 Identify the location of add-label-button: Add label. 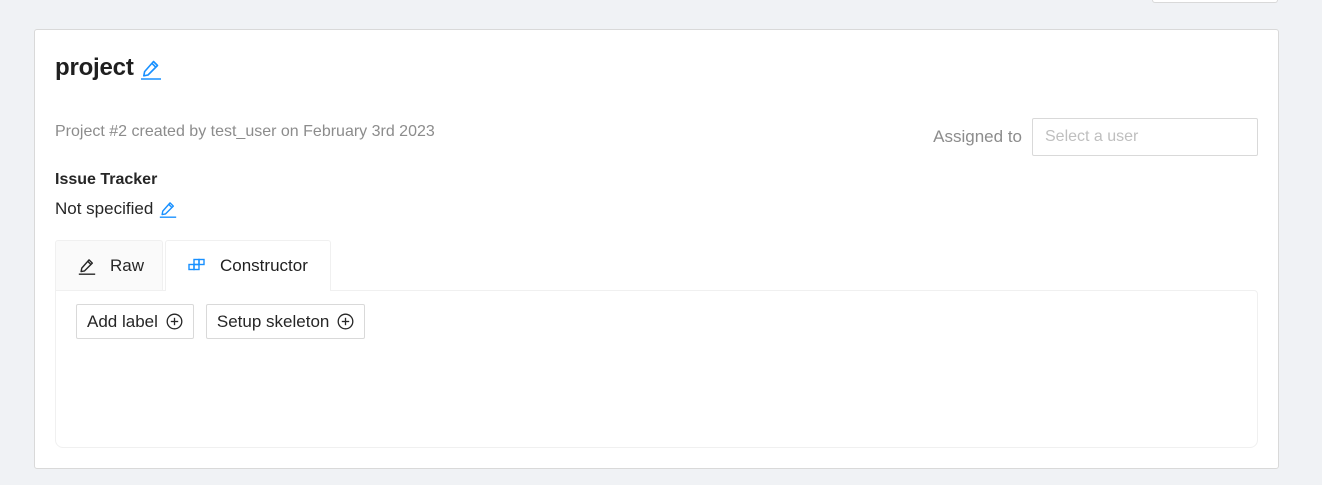
(135, 321).